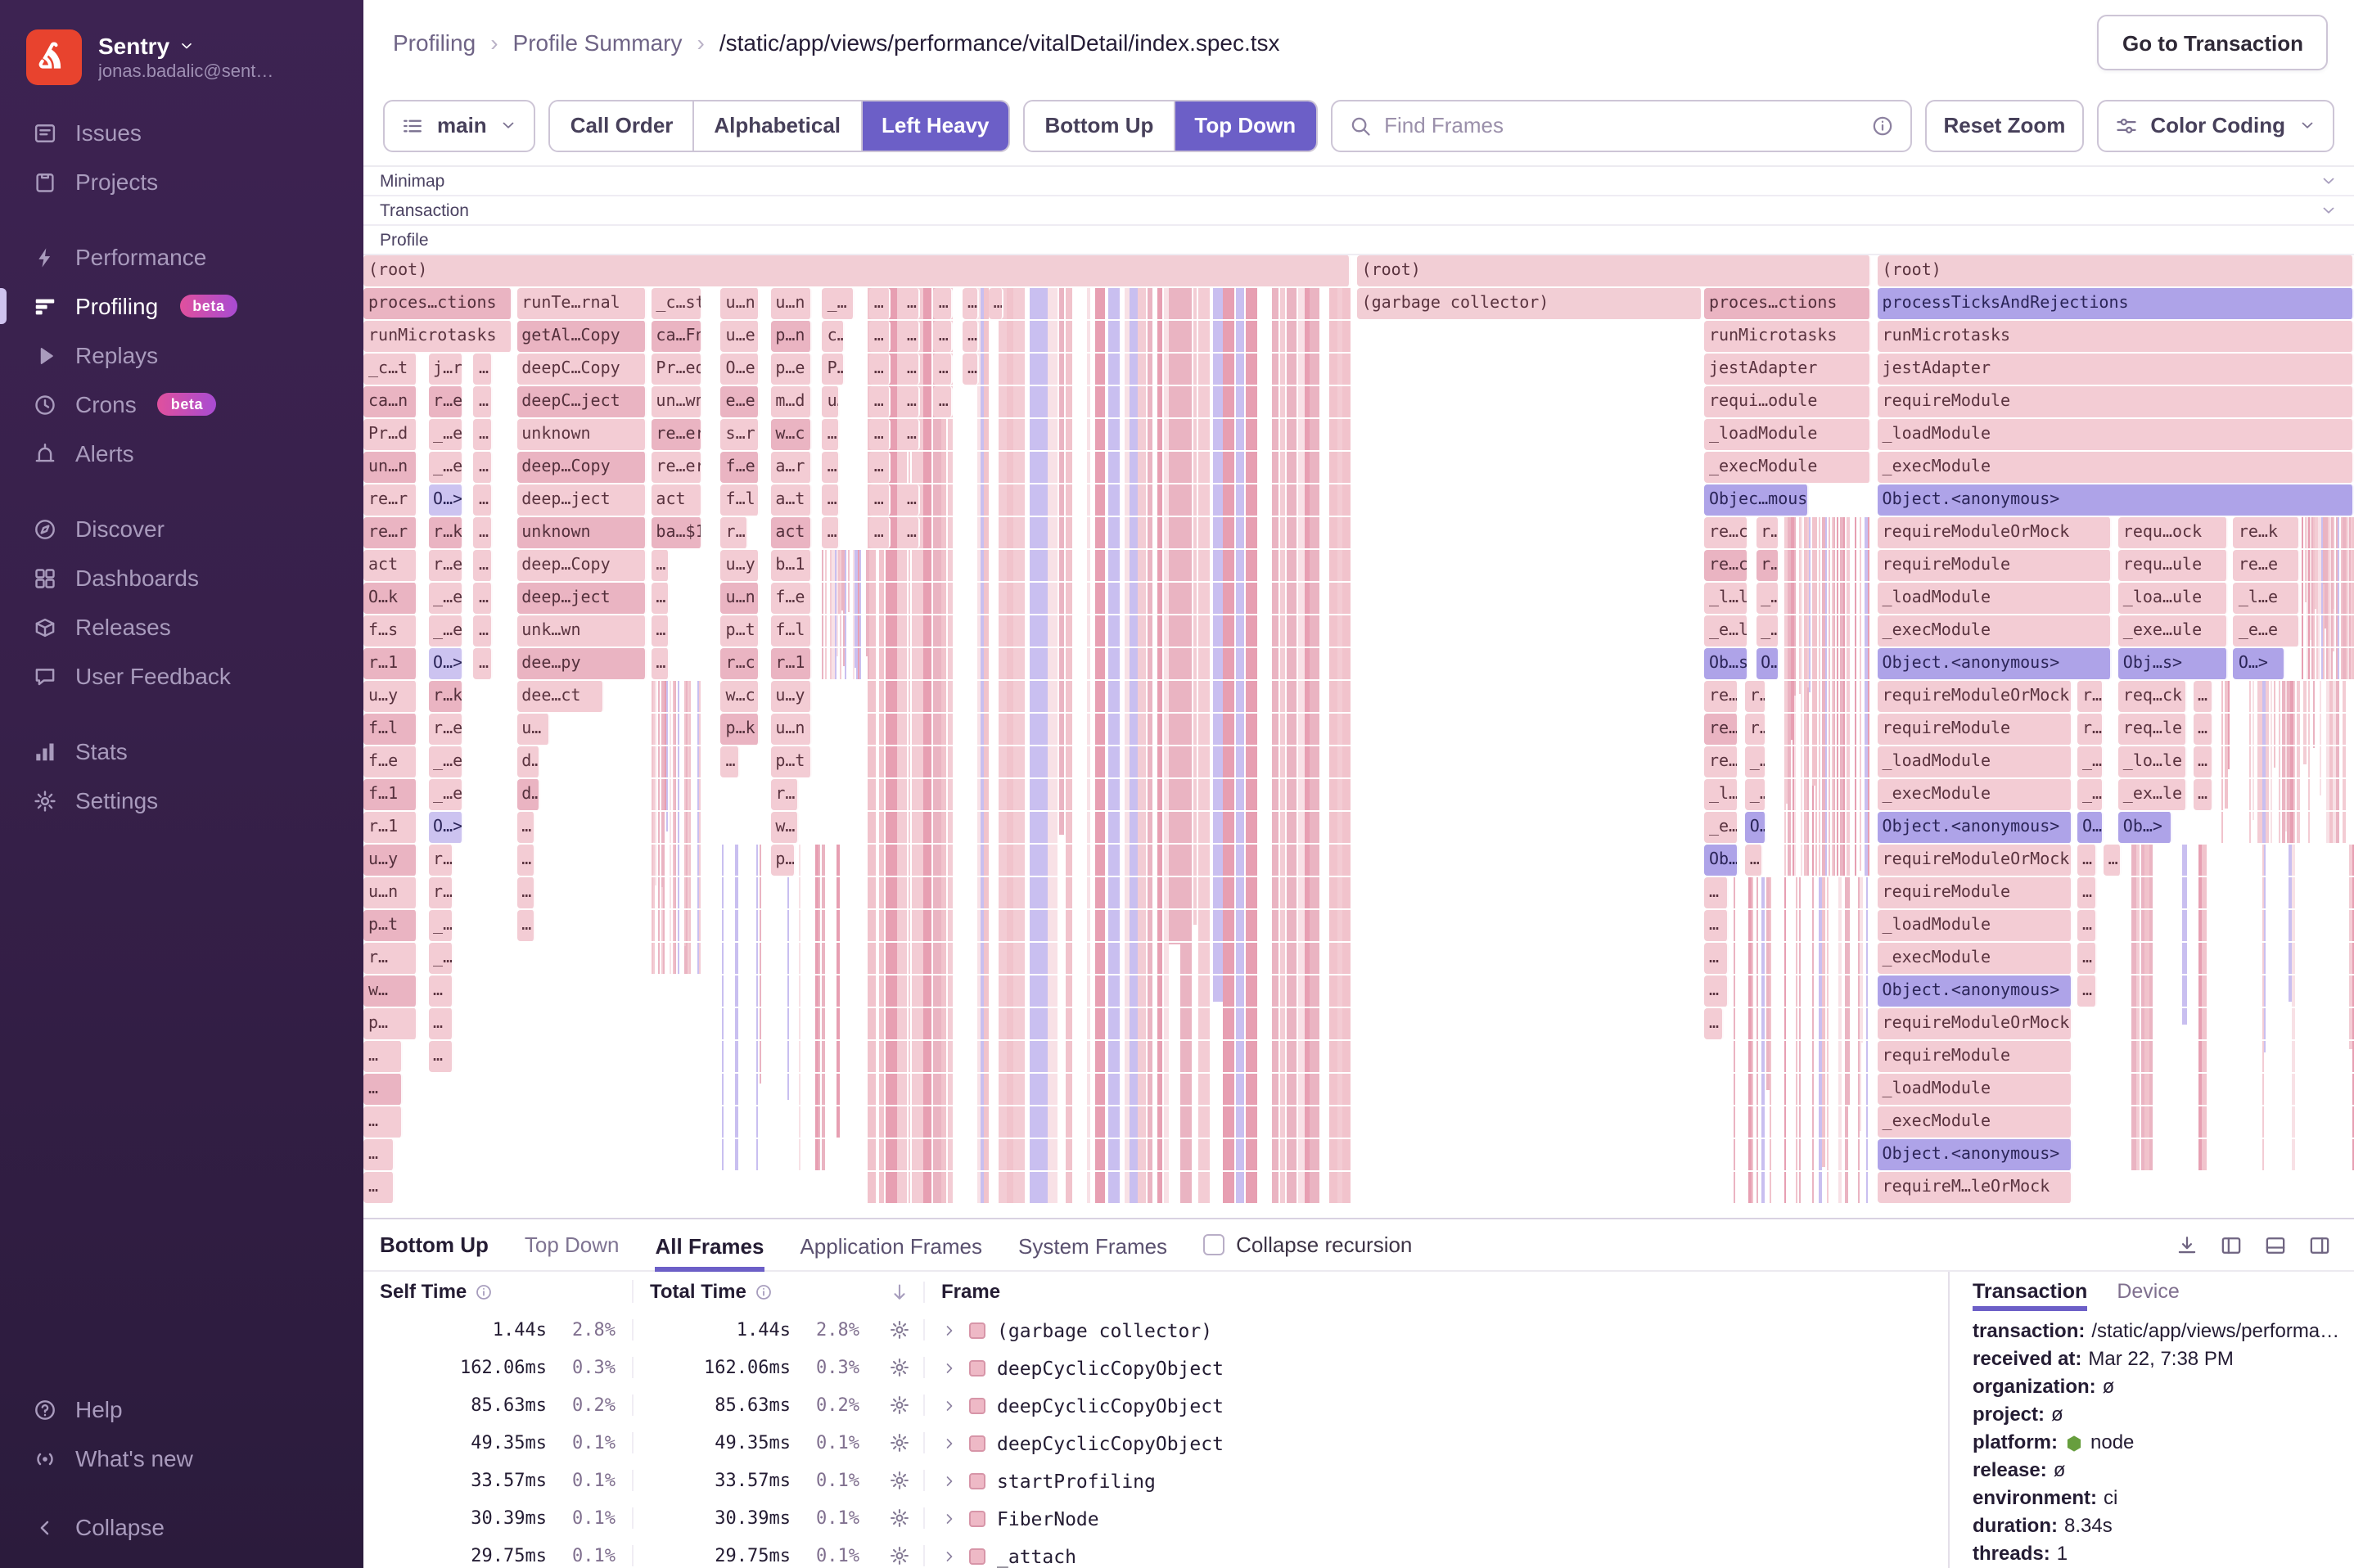  What do you see at coordinates (791, 467) in the screenshot?
I see `flame-frame: a…r` at bounding box center [791, 467].